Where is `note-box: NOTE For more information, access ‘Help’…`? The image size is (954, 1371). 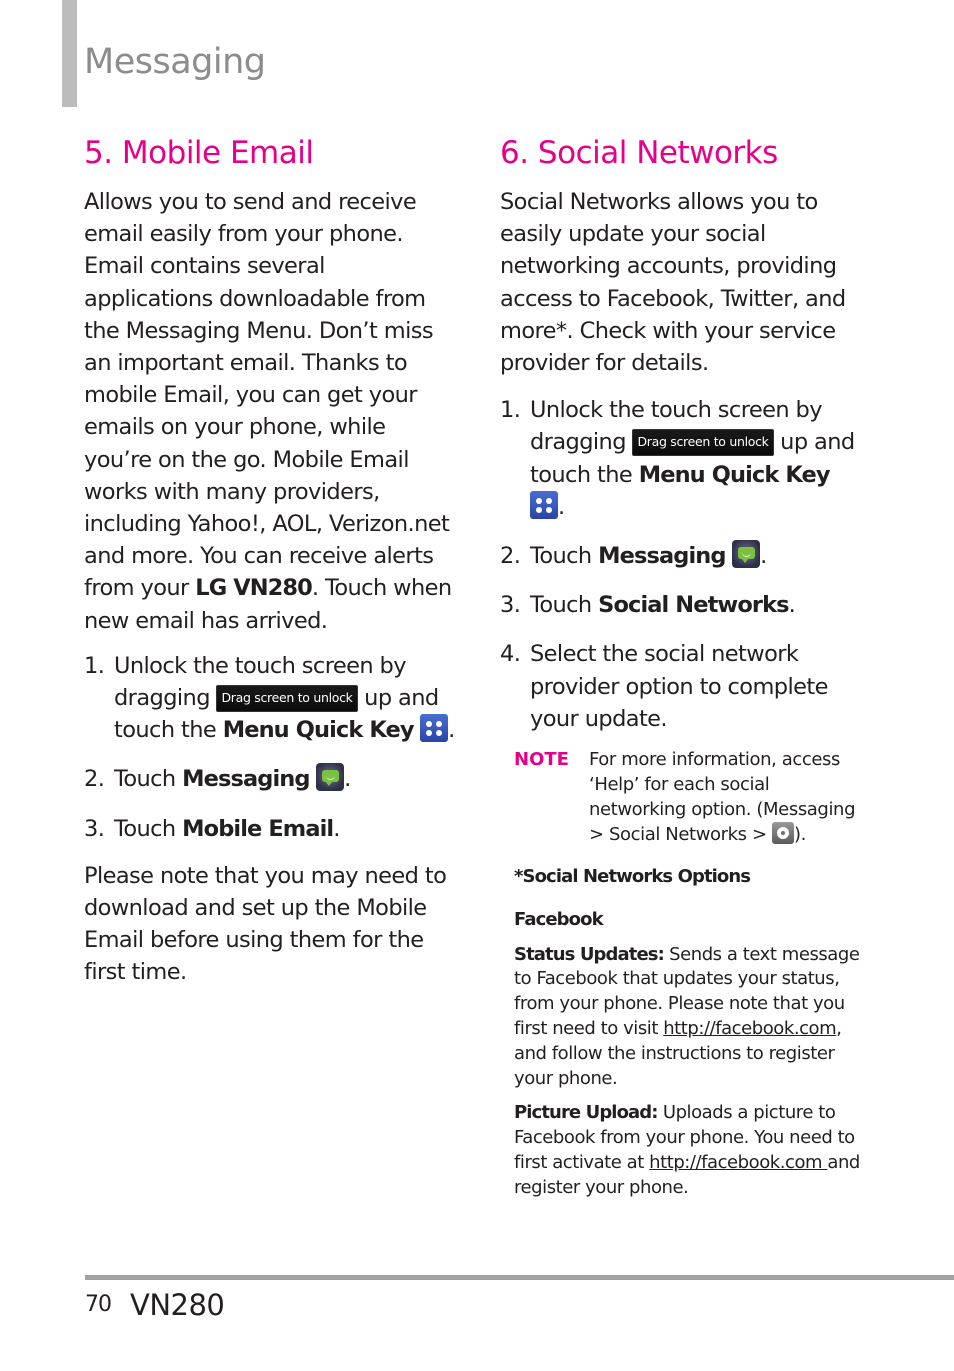
note-box: NOTE For more information, access ‘Help’… is located at coordinates (687, 797).